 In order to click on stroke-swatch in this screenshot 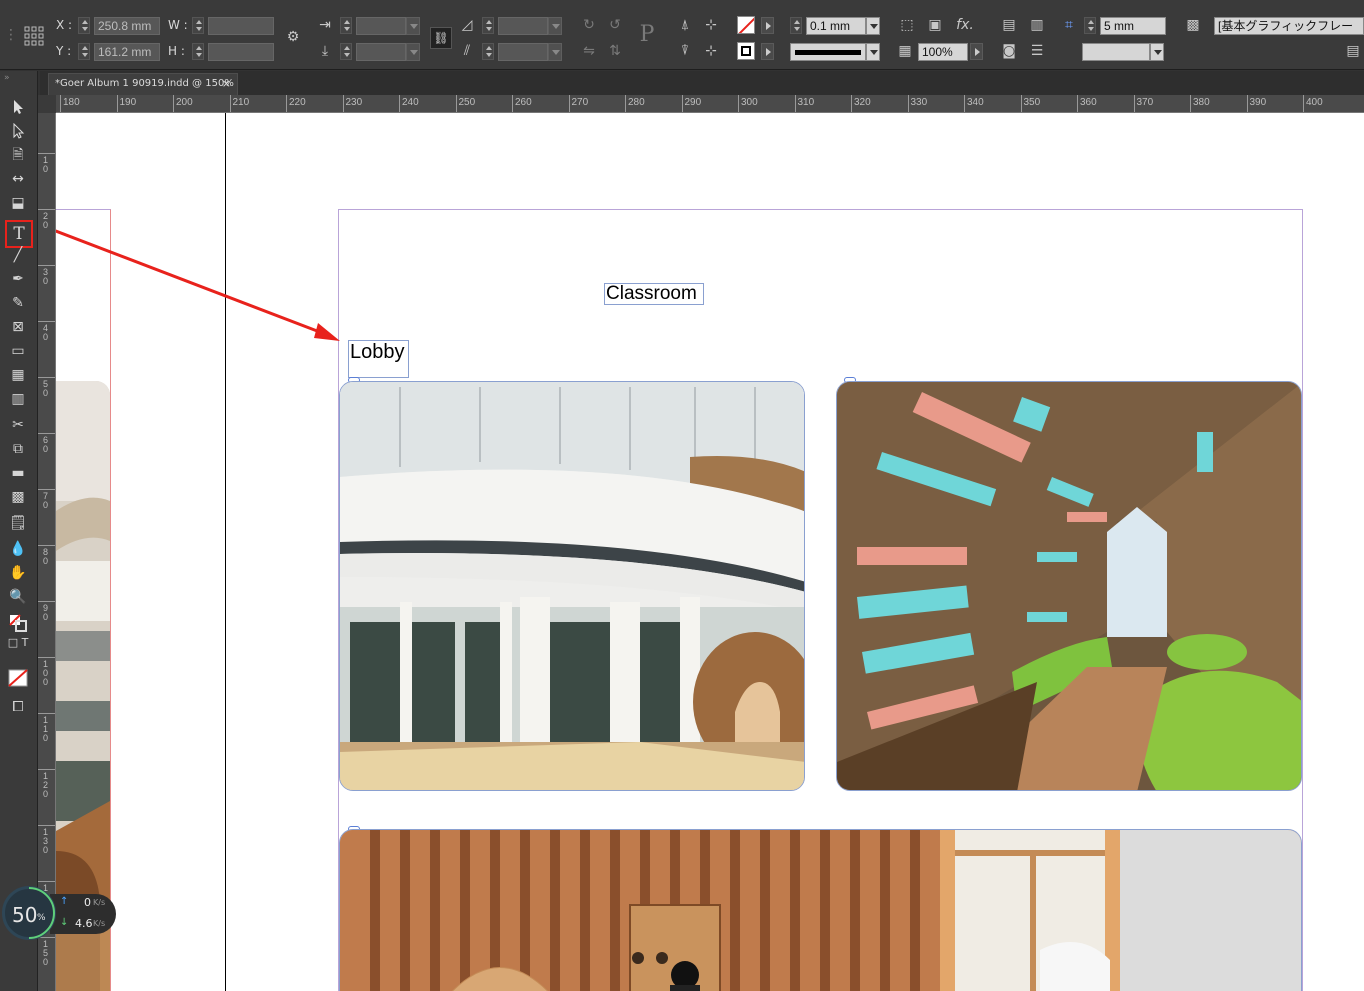, I will do `click(746, 51)`.